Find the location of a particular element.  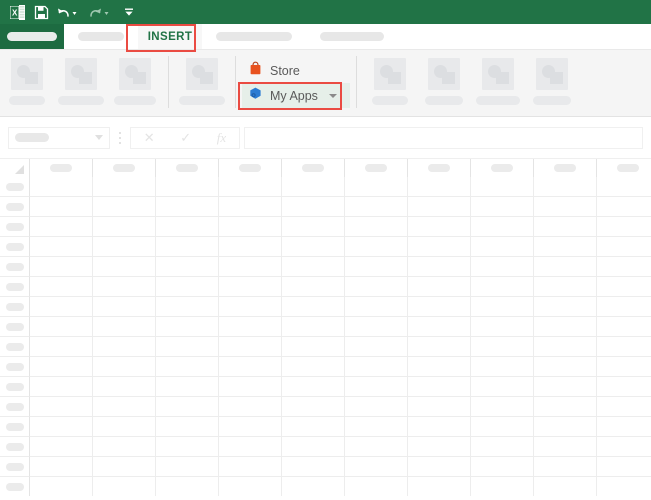

insert-function-icon: fx is located at coordinates (221, 137).